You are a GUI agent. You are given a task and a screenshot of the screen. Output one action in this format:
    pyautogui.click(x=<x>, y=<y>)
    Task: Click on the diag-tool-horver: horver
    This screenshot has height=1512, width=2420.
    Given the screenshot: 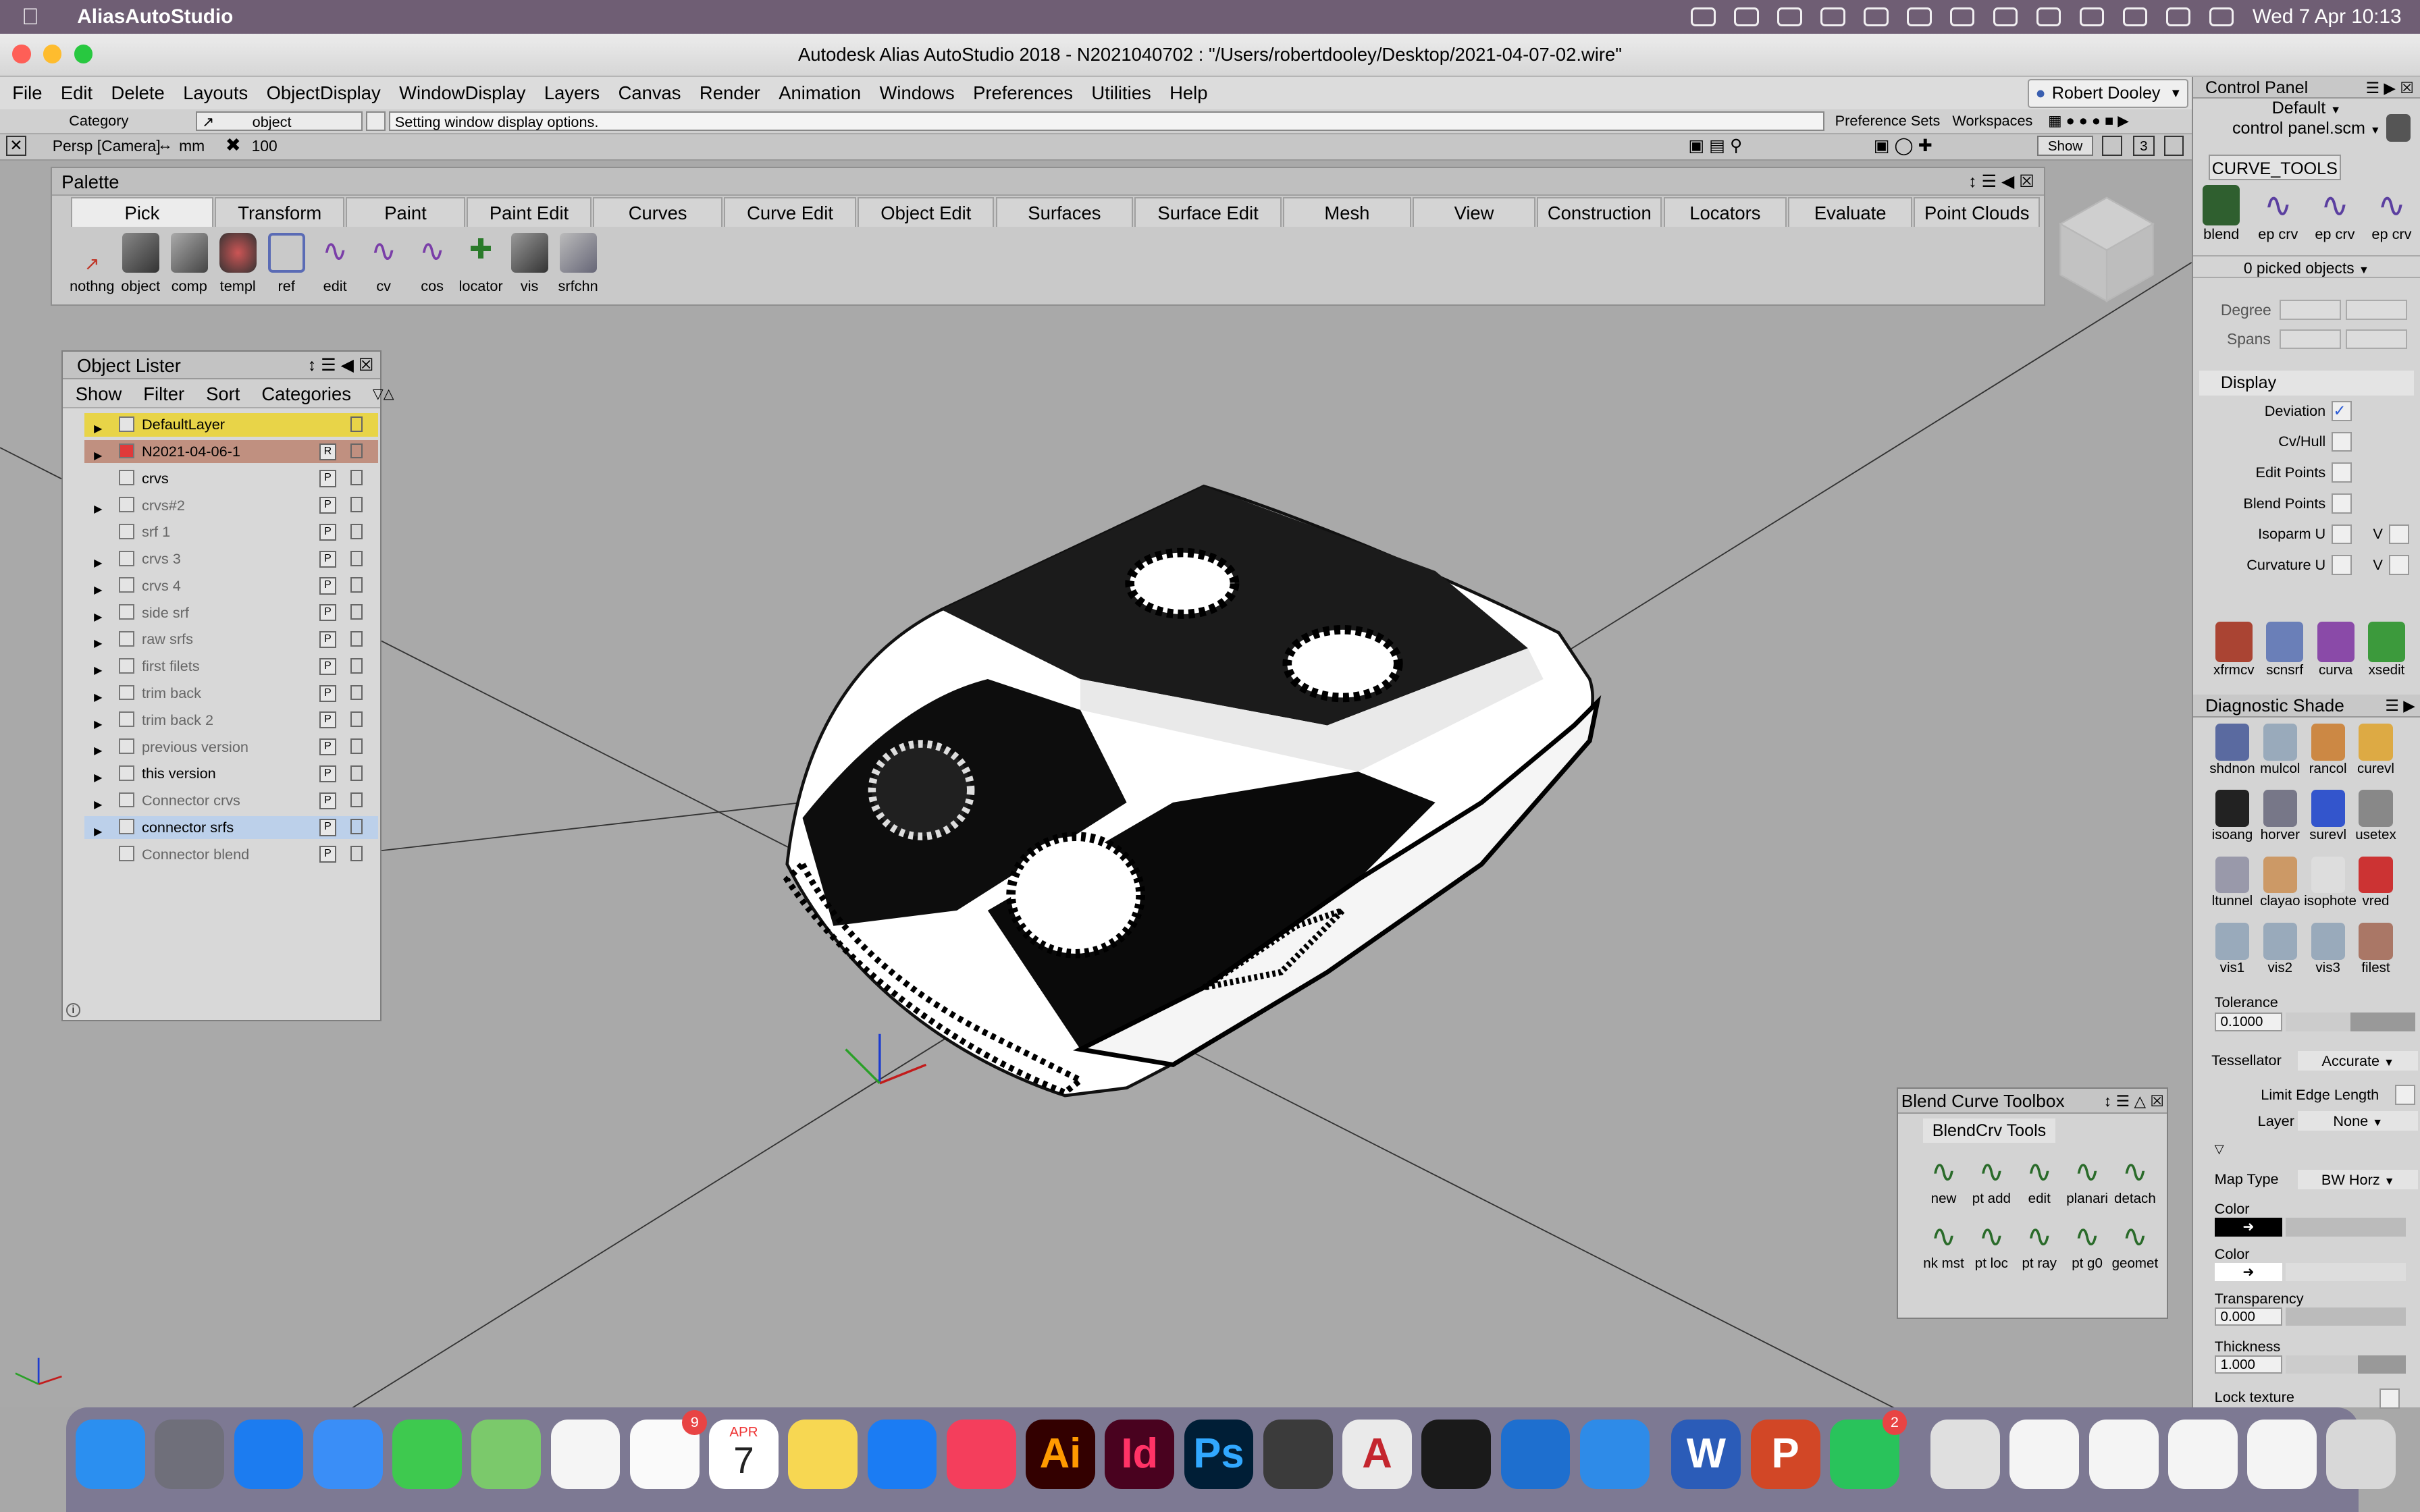 What is the action you would take?
    pyautogui.click(x=2280, y=823)
    